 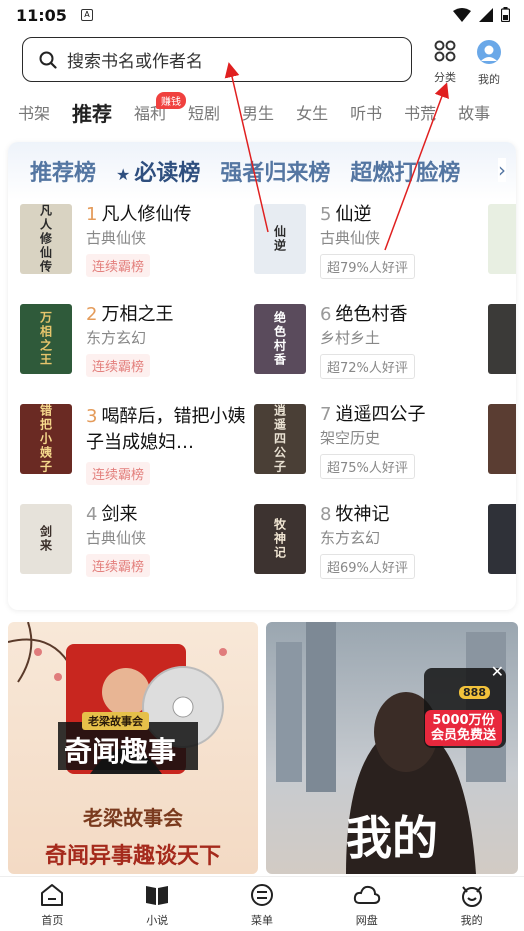 What do you see at coordinates (132, 856) in the screenshot?
I see `banner-tagline: 奇闻异事趣谈天下` at bounding box center [132, 856].